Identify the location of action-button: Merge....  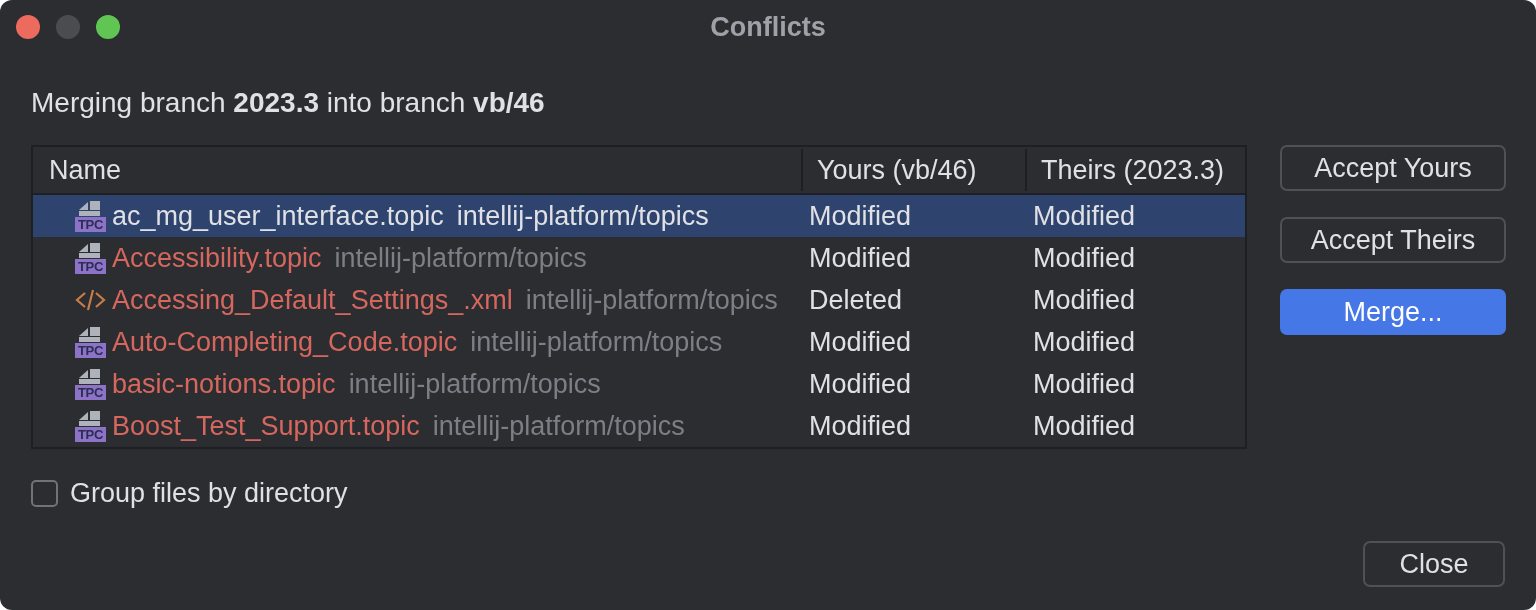
(1393, 312).